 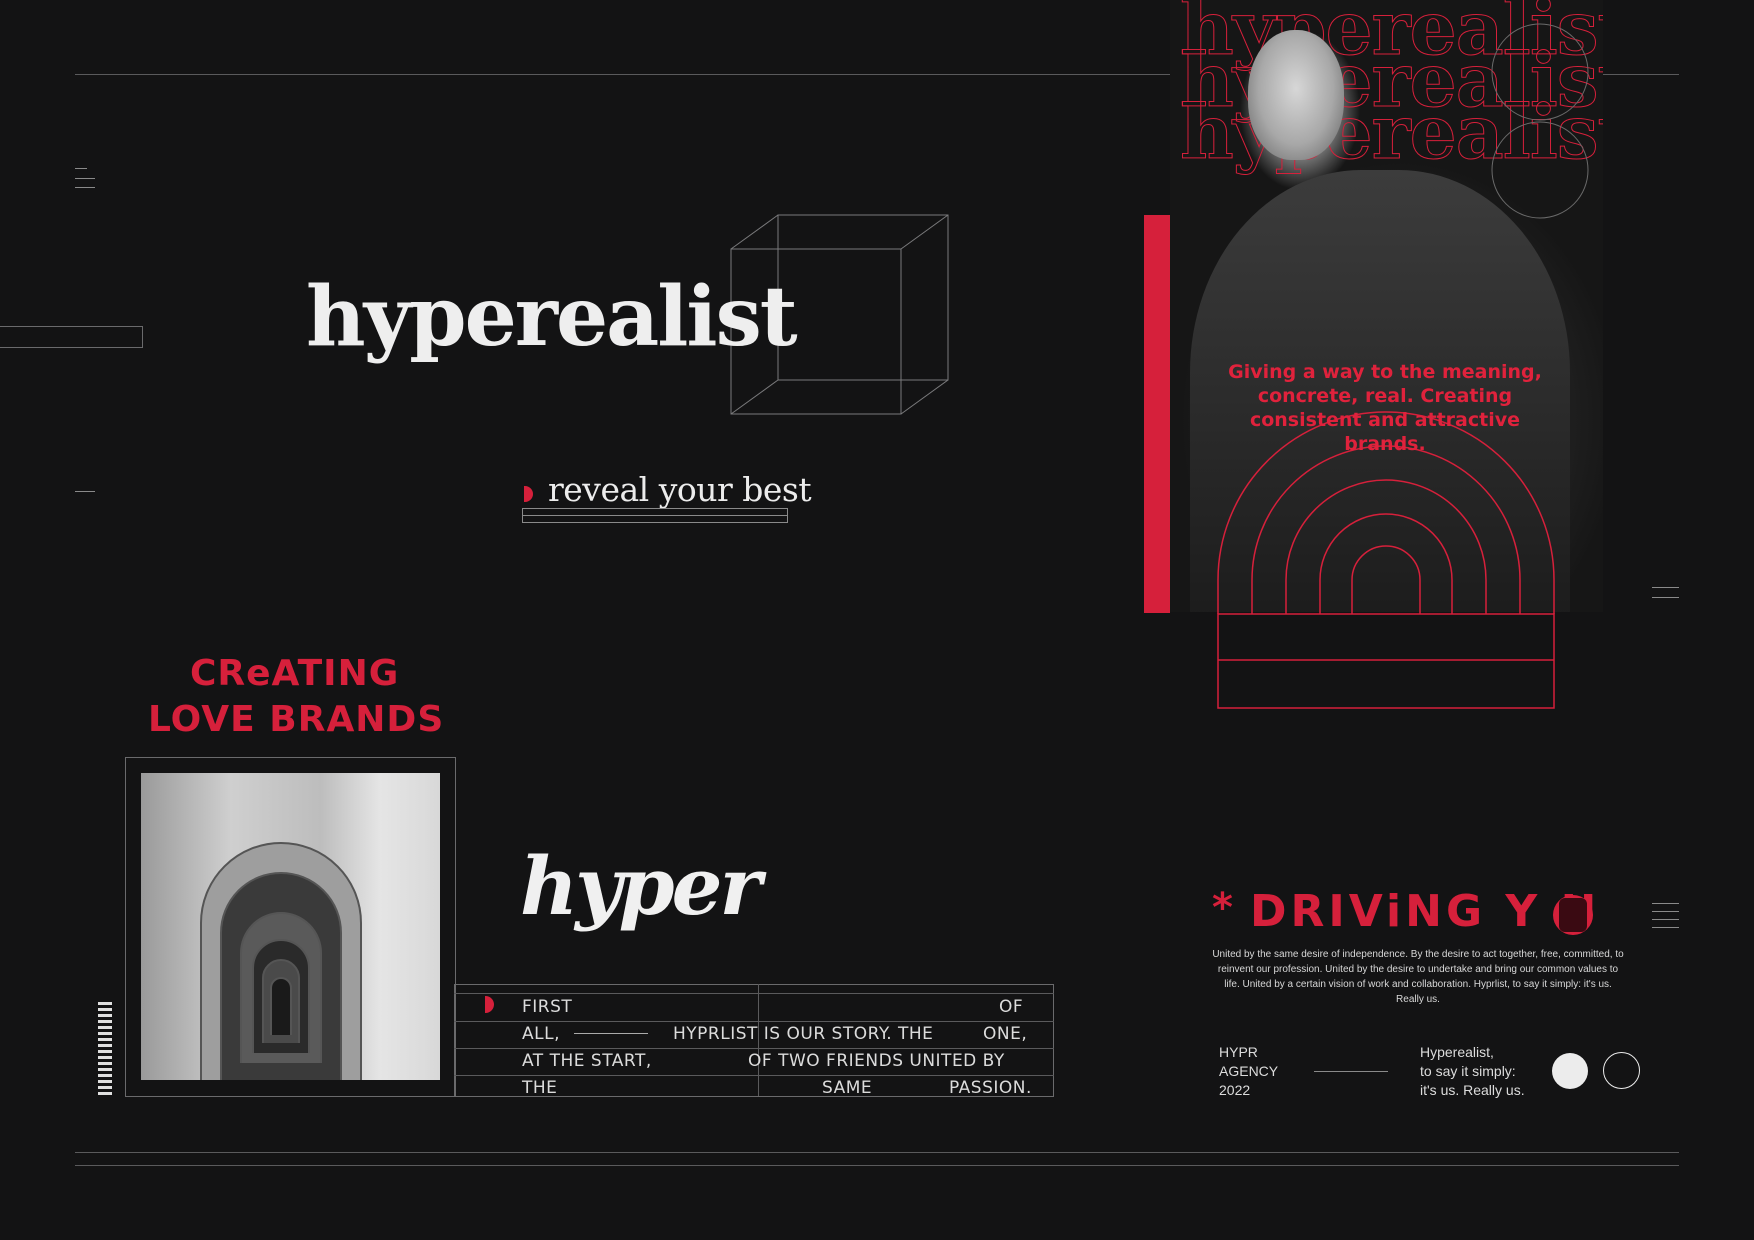 I want to click on footer-dash, so click(x=1351, y=1071).